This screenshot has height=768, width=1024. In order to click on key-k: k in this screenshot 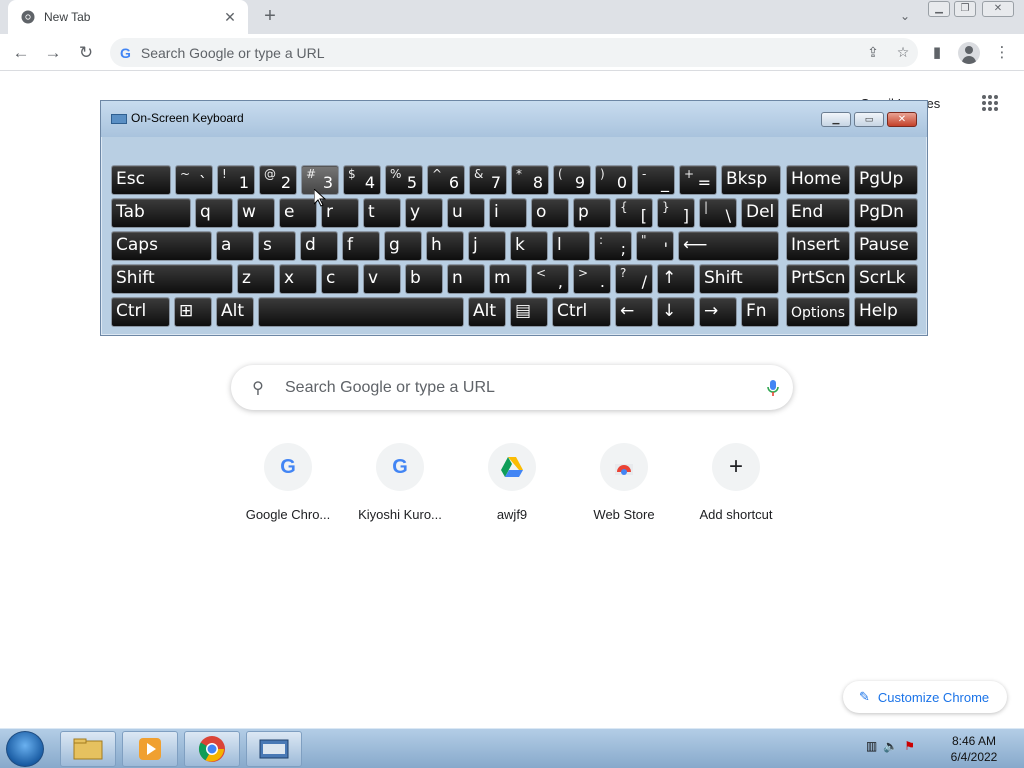, I will do `click(529, 246)`.